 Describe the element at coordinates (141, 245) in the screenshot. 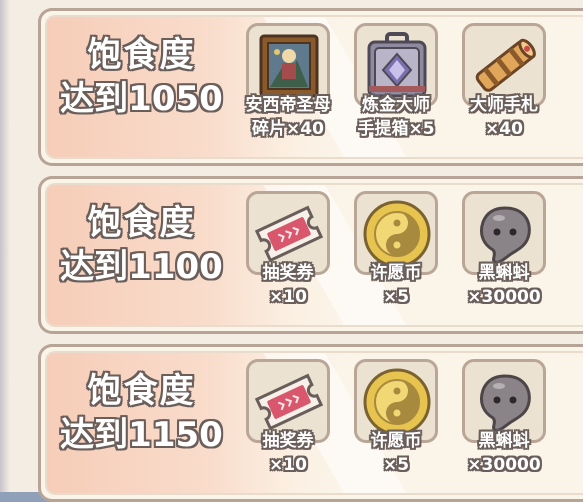

I see `goal-label: 饱食度 达到1100` at that location.